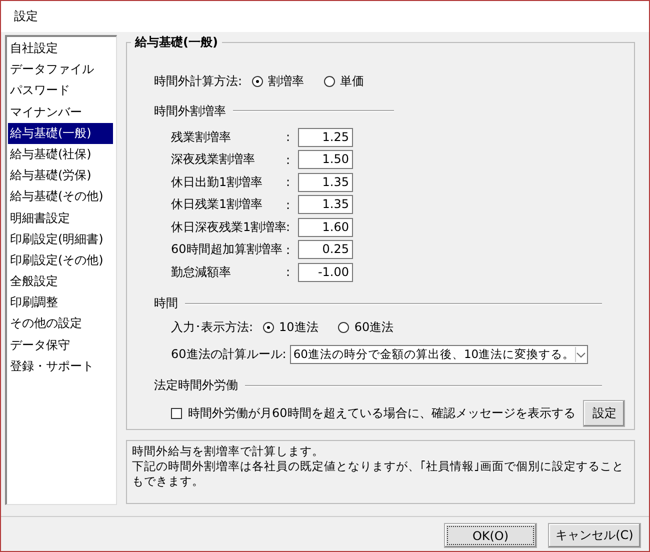  I want to click on checkbox: 時間外労働が月60時間を超えている場合に、確認メッセージを表示する, so click(373, 413).